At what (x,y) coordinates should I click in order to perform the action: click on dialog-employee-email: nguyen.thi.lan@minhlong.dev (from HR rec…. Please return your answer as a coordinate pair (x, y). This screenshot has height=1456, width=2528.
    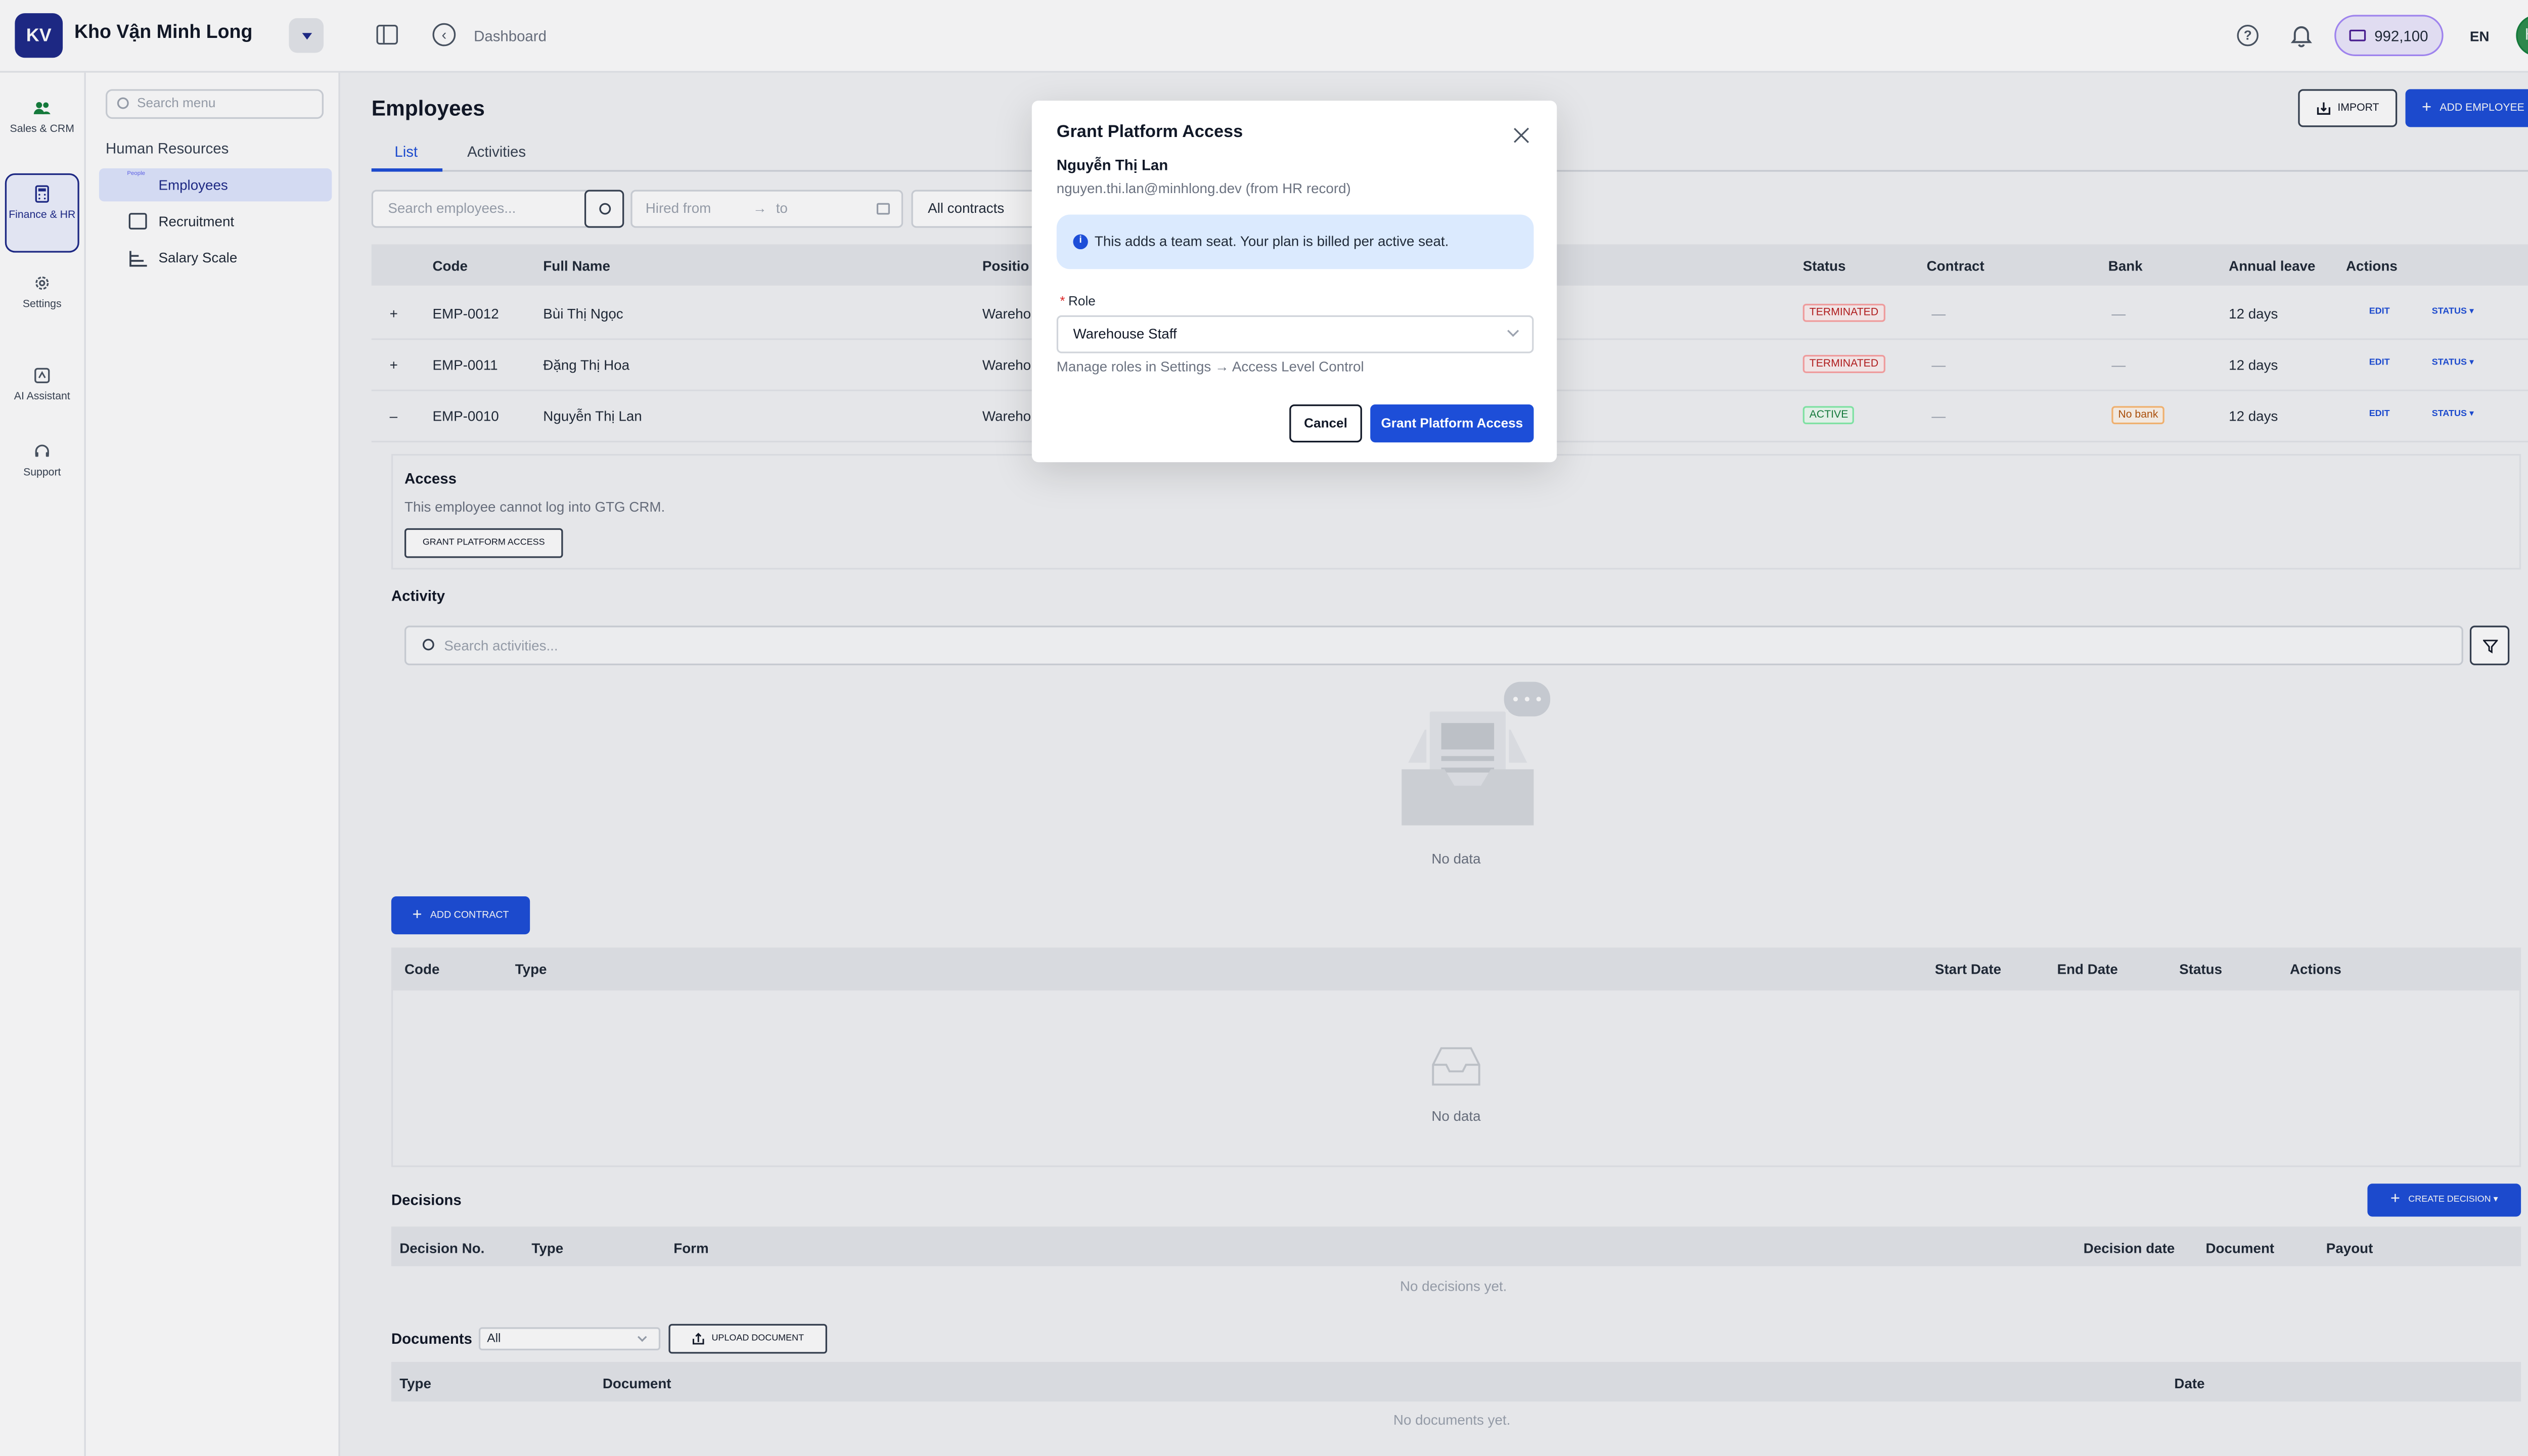
    Looking at the image, I should click on (1204, 188).